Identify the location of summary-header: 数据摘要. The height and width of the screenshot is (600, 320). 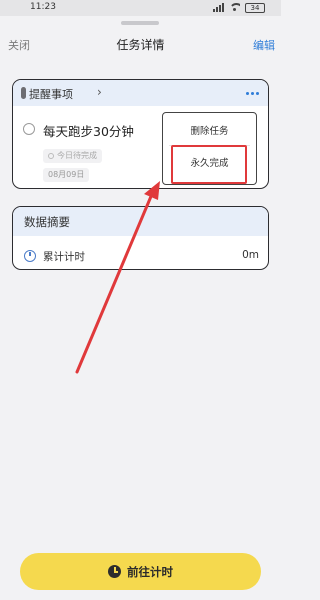
(140, 221).